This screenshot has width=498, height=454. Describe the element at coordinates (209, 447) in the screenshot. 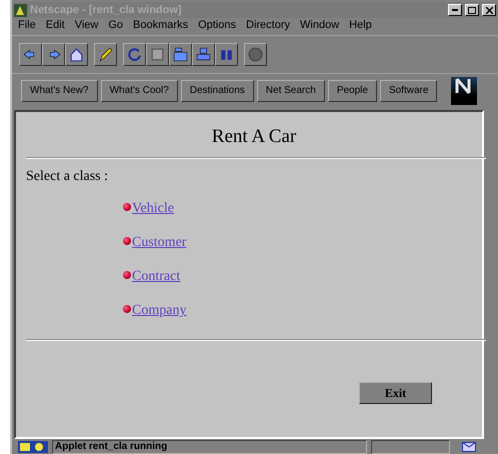

I see `status-message: Applet rent_cla running` at that location.